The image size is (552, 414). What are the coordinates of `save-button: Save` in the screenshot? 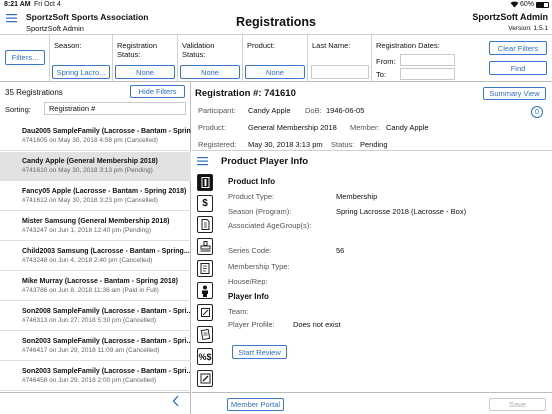 It's located at (517, 404).